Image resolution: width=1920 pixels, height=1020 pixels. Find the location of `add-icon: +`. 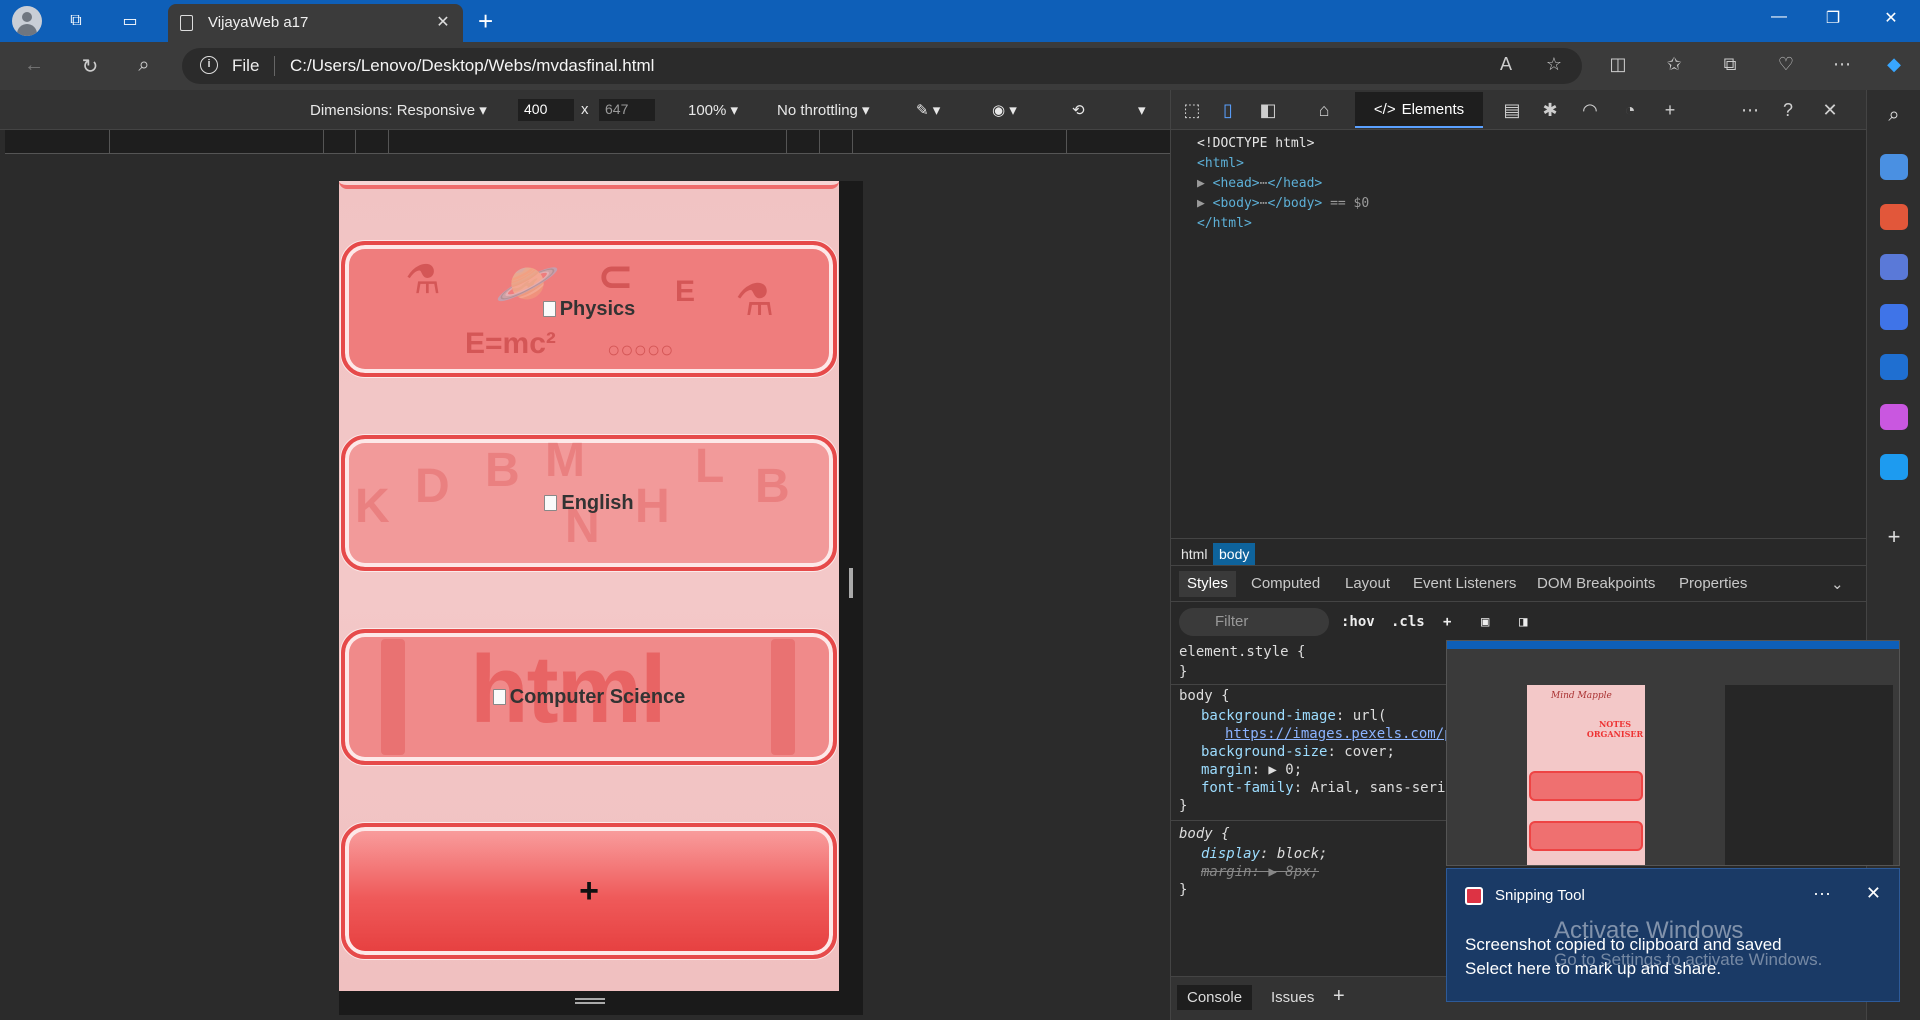

add-icon: + is located at coordinates (1894, 537).